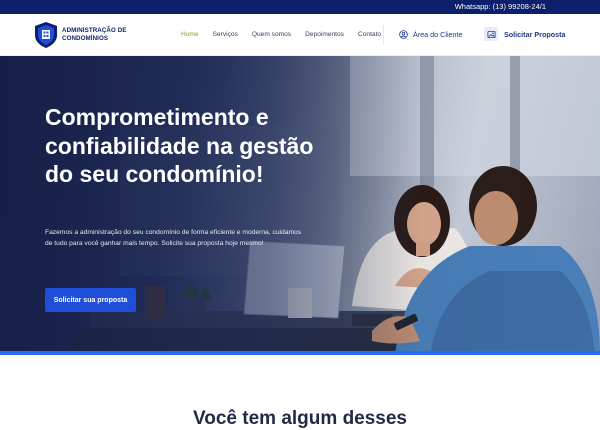 Image resolution: width=600 pixels, height=430 pixels. What do you see at coordinates (369, 34) in the screenshot?
I see `nav-contato: Contato` at bounding box center [369, 34].